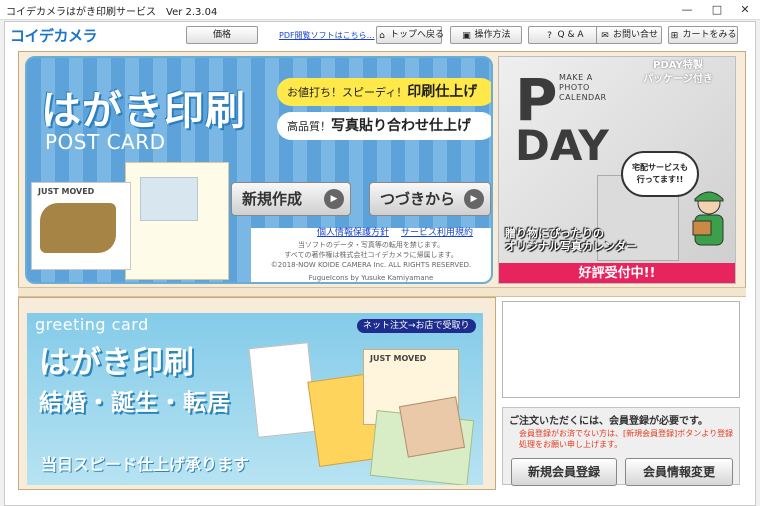 This screenshot has width=760, height=506. I want to click on mail-icon: ✉, so click(605, 36).